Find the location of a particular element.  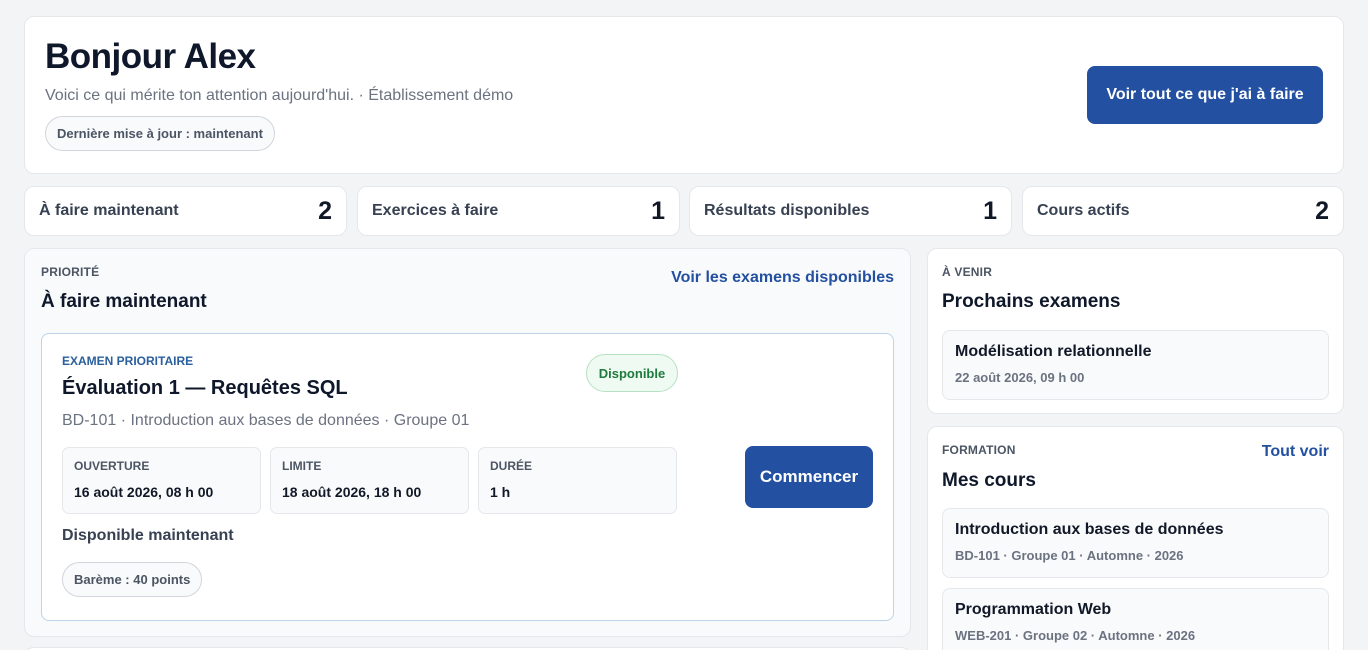

availability-status: Disponible maintenant is located at coordinates (148, 535).